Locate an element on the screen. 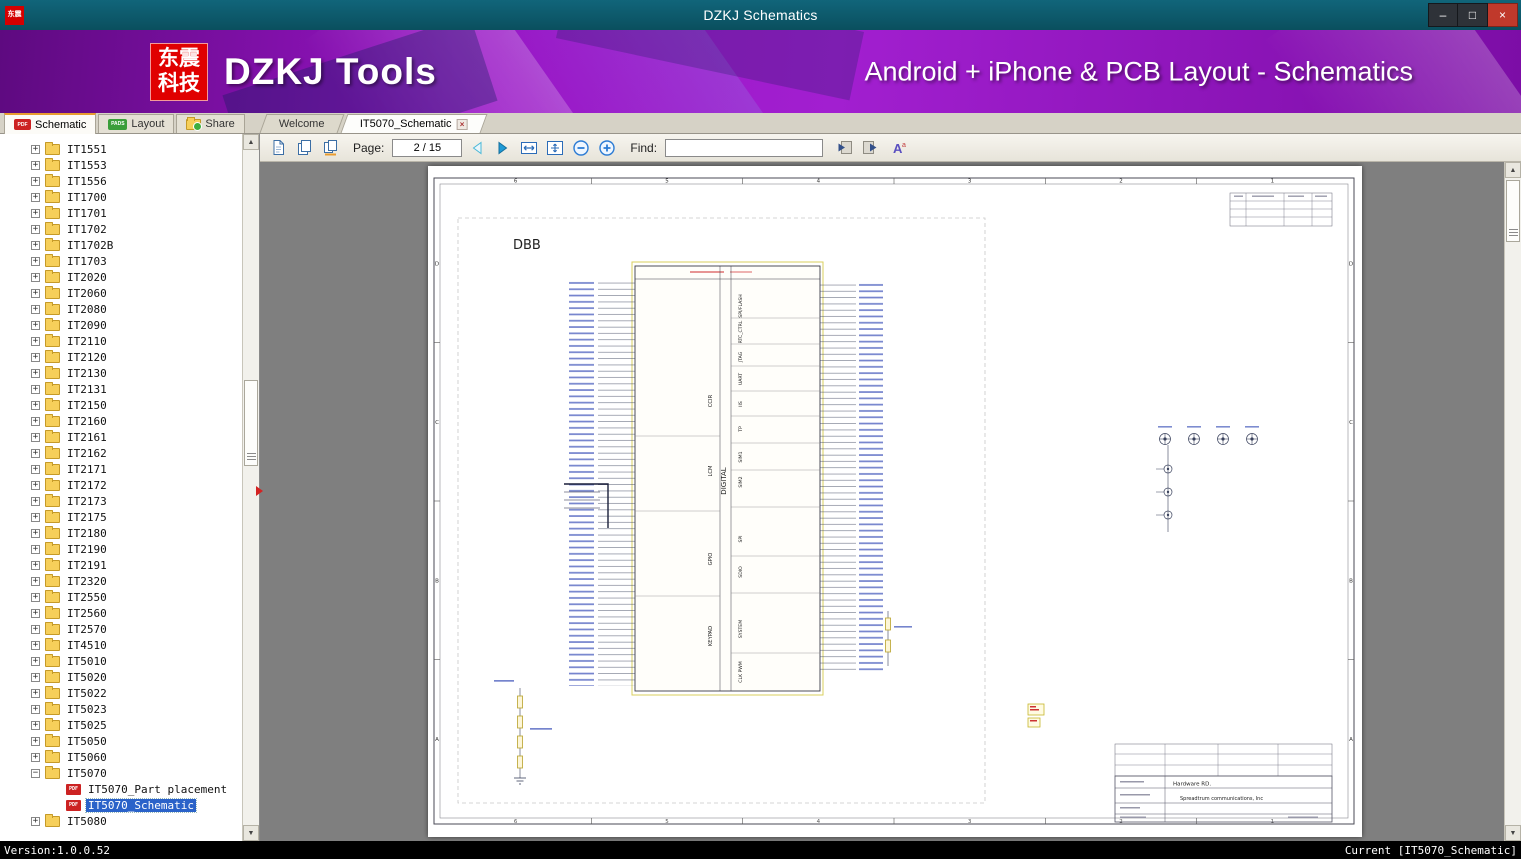  tree-item-folder: + IT5080 is located at coordinates (121, 821).